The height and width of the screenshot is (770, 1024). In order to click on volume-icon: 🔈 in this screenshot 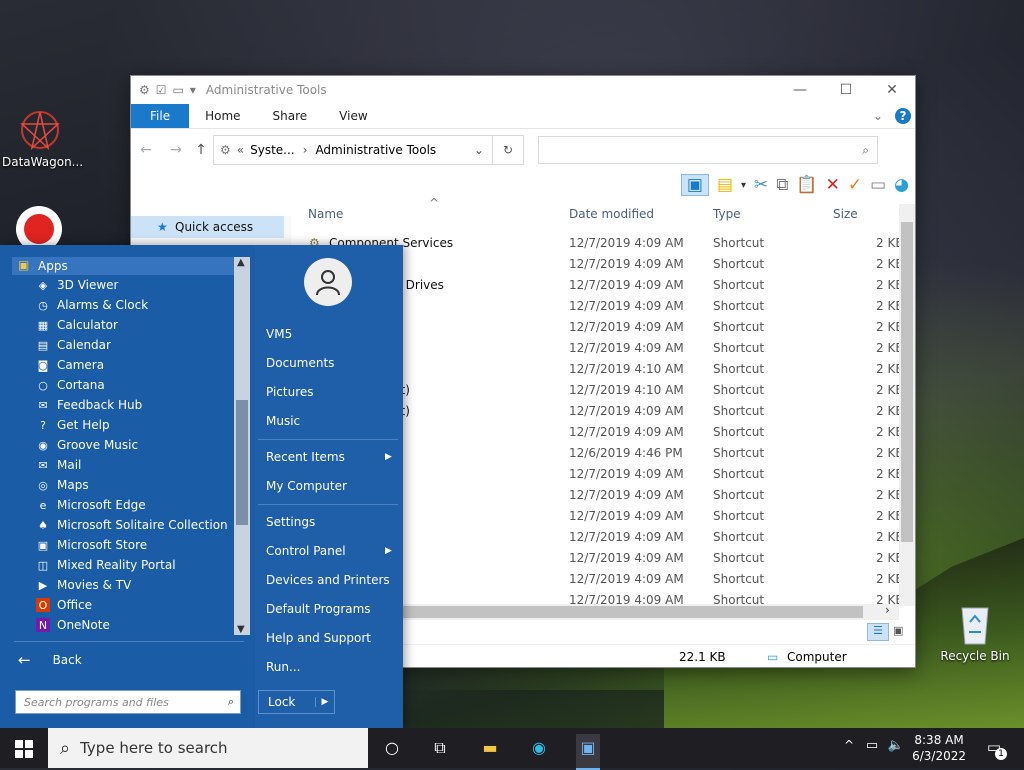, I will do `click(896, 748)`.